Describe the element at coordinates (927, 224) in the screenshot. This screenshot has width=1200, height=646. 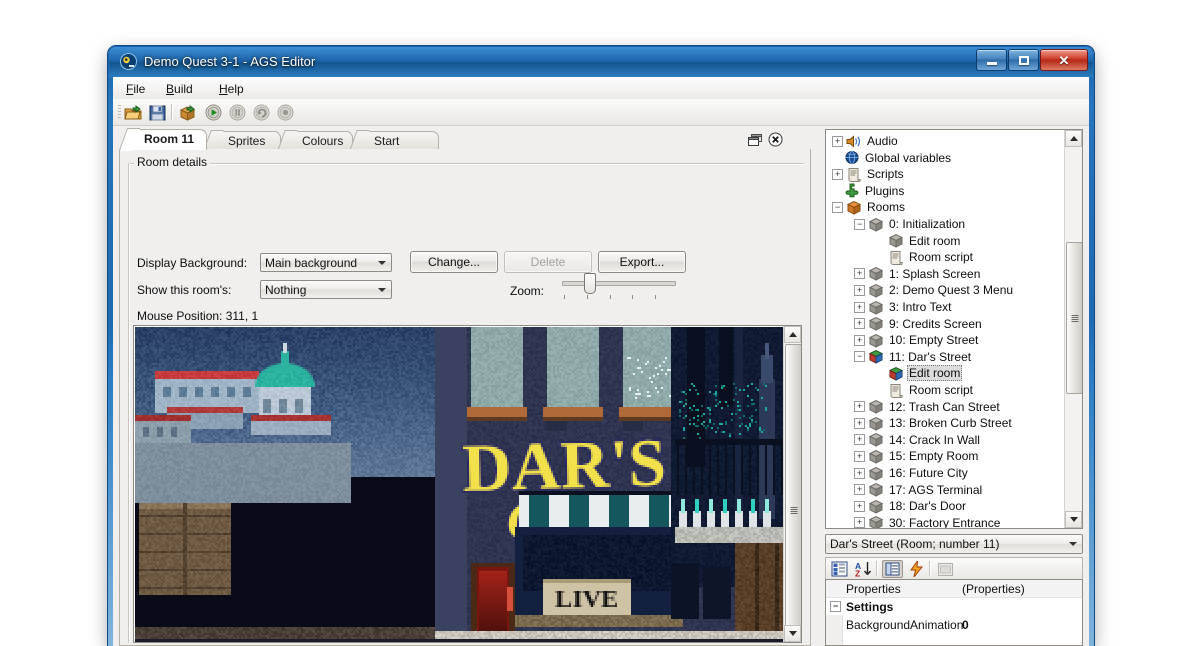
I see `tree-node-label: 0: Initialization` at that location.